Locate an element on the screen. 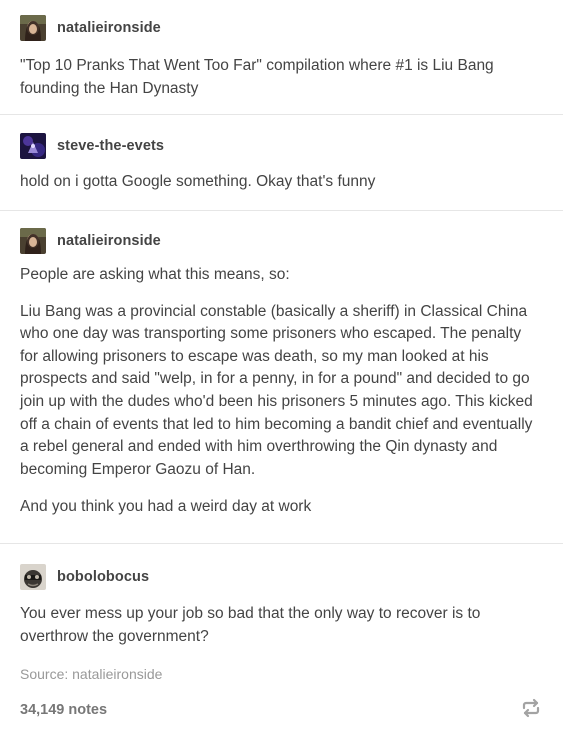  post-header: bobolobocus is located at coordinates (281, 577).